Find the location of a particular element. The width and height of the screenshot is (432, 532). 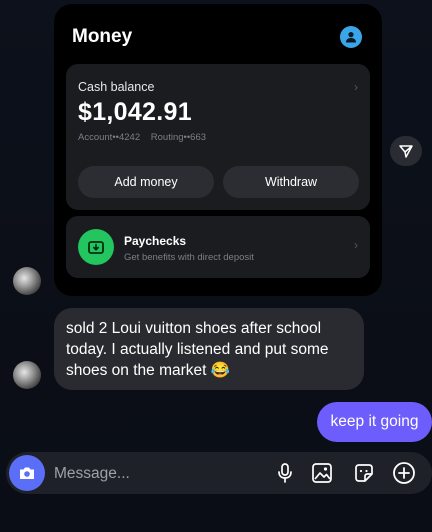

camera-icon is located at coordinates (27, 473).